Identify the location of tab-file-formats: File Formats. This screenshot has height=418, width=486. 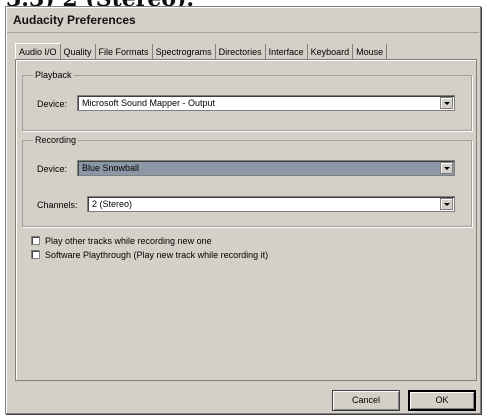
(124, 52).